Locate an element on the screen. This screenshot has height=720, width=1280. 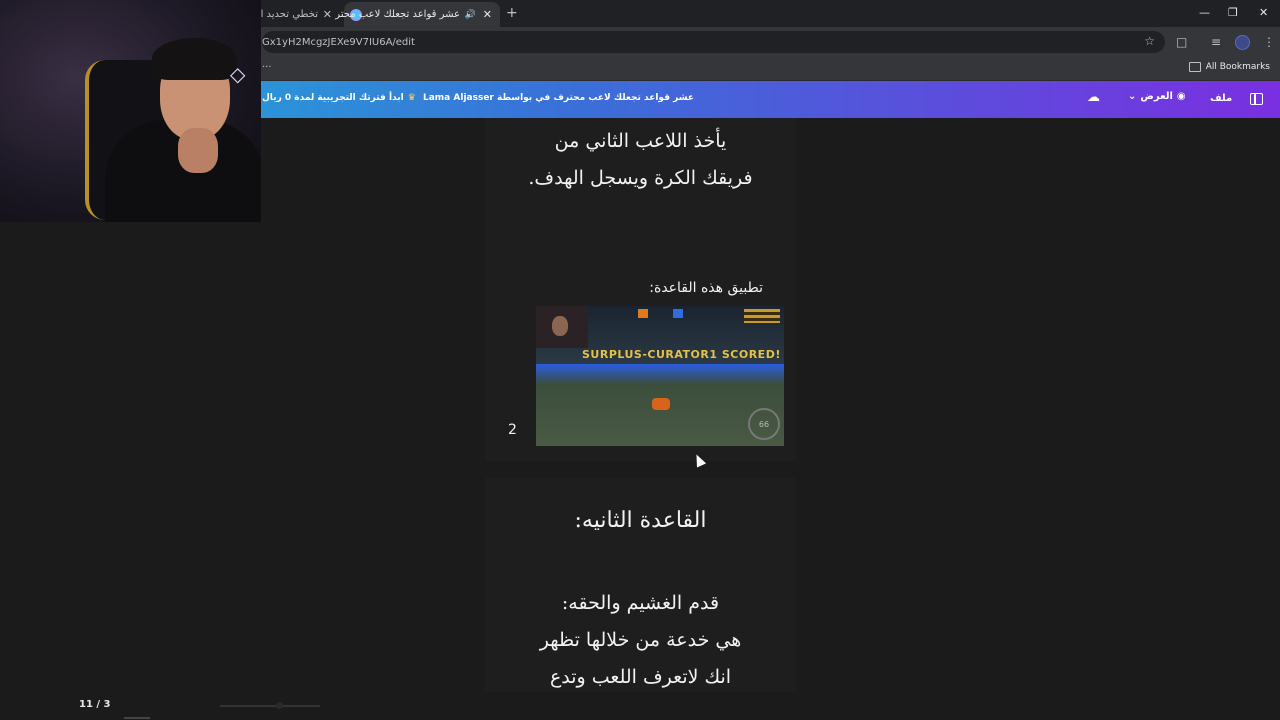
zoom-slider-handle is located at coordinates (279, 705).